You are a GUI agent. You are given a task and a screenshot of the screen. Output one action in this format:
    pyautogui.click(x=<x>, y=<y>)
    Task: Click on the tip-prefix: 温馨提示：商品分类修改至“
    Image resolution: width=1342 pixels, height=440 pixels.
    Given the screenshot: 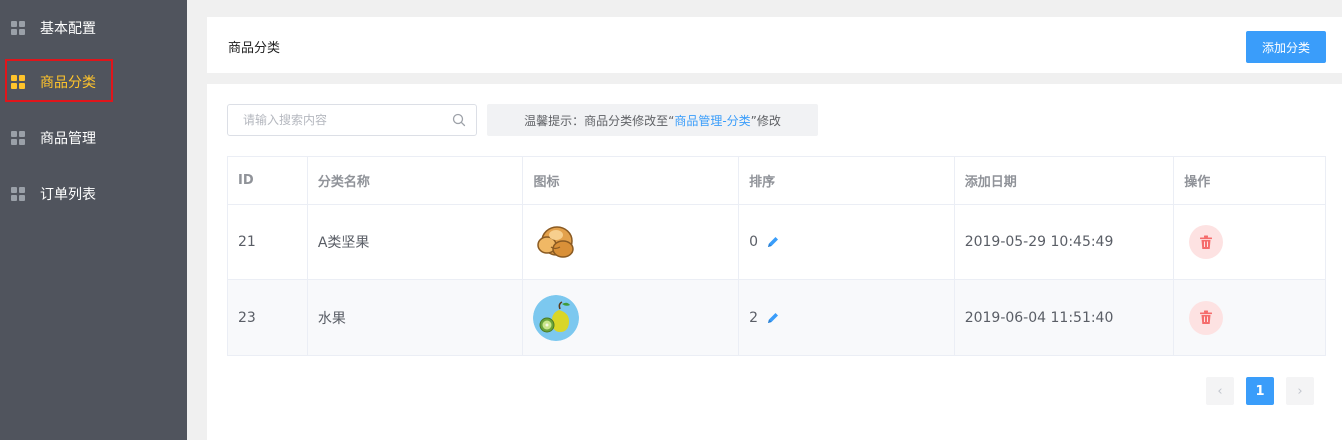 What is the action you would take?
    pyautogui.click(x=599, y=120)
    